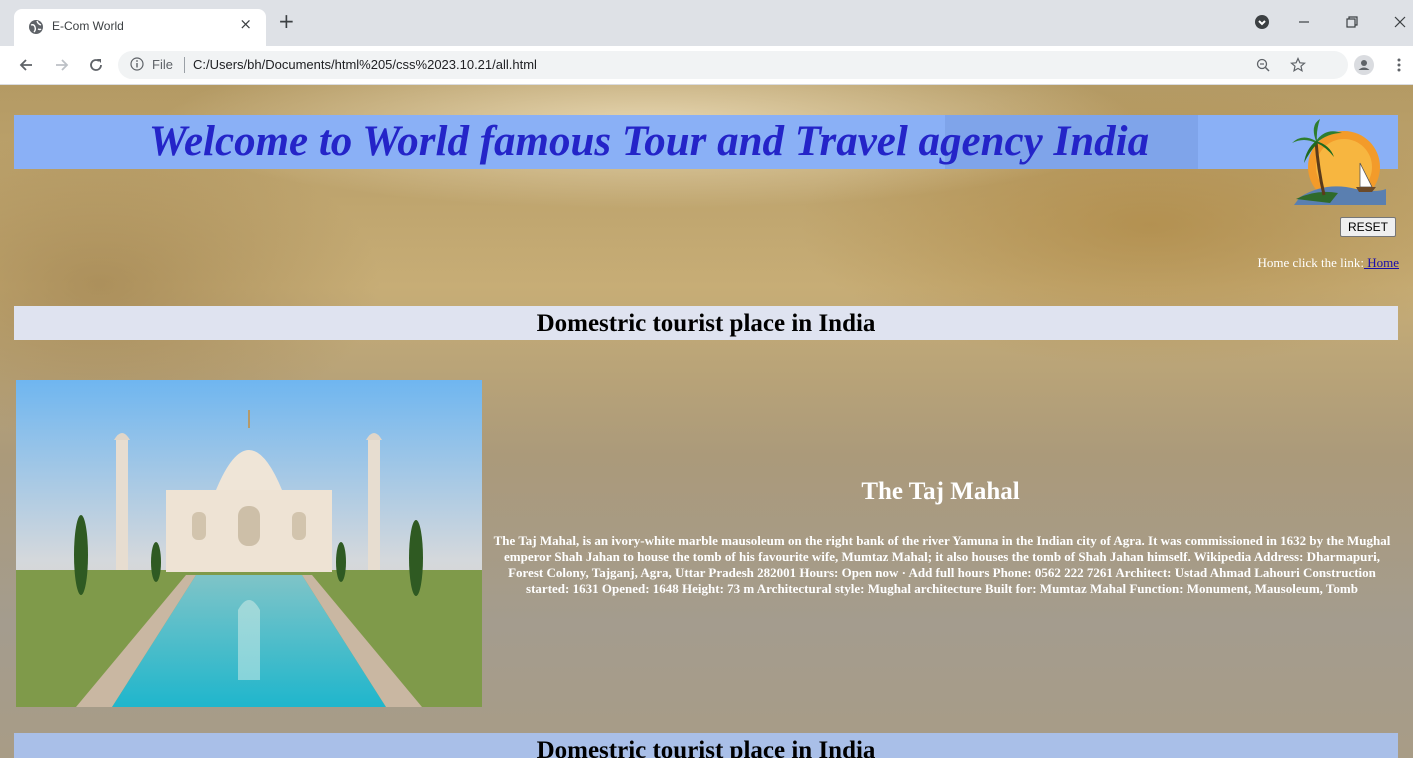  I want to click on menu-kebab-icon, so click(1399, 65).